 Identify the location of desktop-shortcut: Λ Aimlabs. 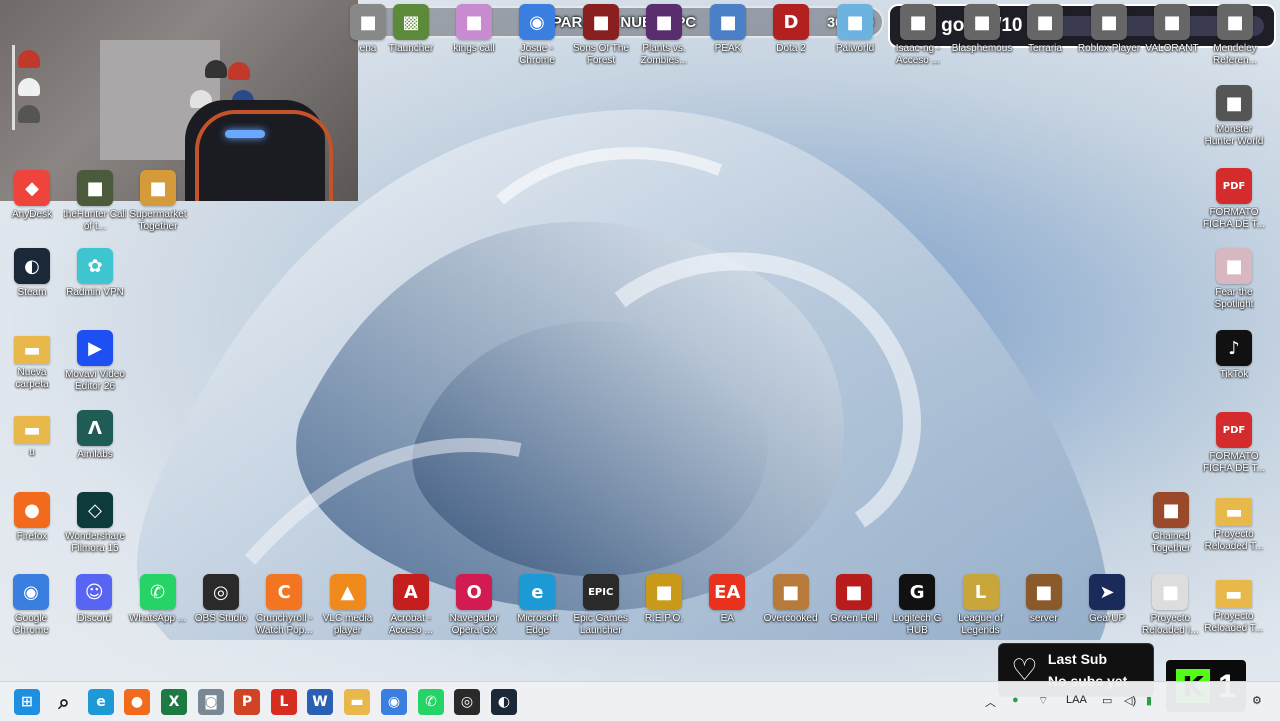
(95, 435).